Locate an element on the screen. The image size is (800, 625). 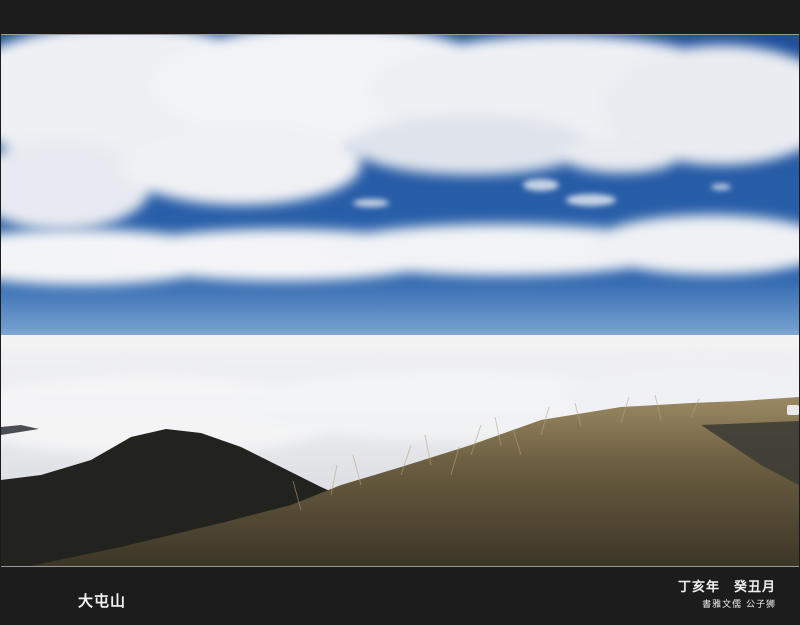
location-caption: 大屯山 is located at coordinates (102, 601).